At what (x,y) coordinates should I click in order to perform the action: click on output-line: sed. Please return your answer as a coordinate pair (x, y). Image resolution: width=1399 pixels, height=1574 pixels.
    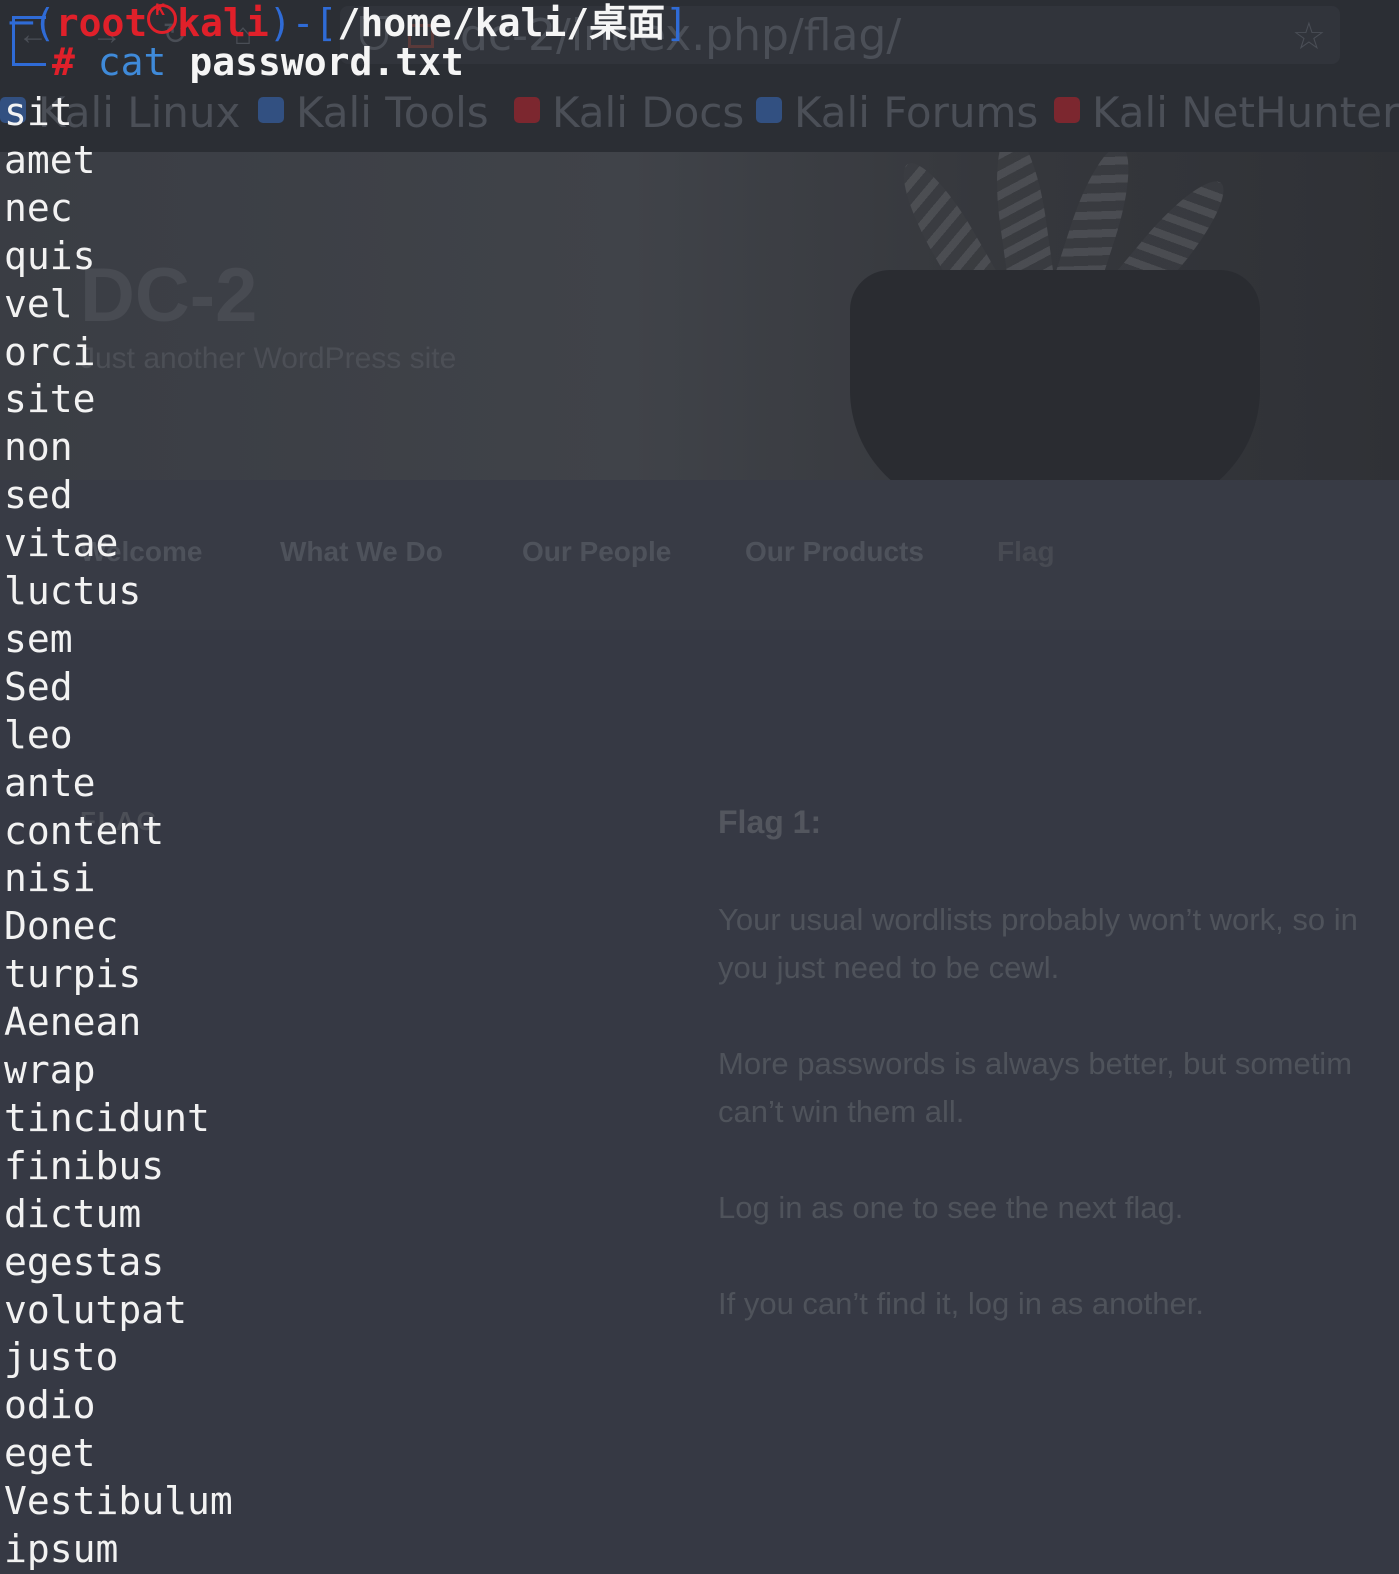
    Looking at the image, I should click on (38, 495).